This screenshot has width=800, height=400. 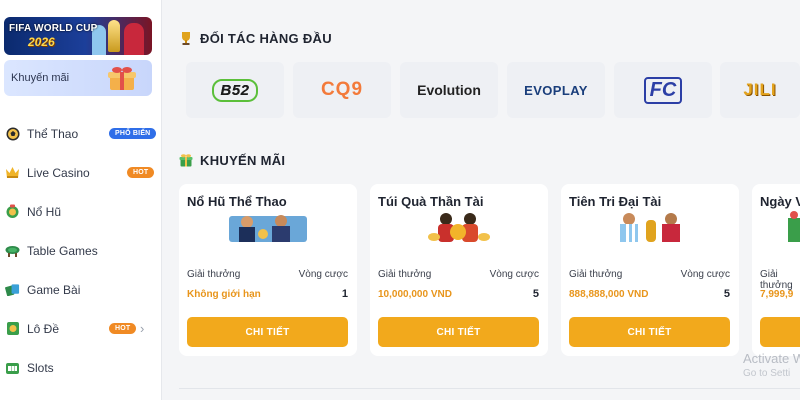 I want to click on partner-logo-fc: FC, so click(x=663, y=90).